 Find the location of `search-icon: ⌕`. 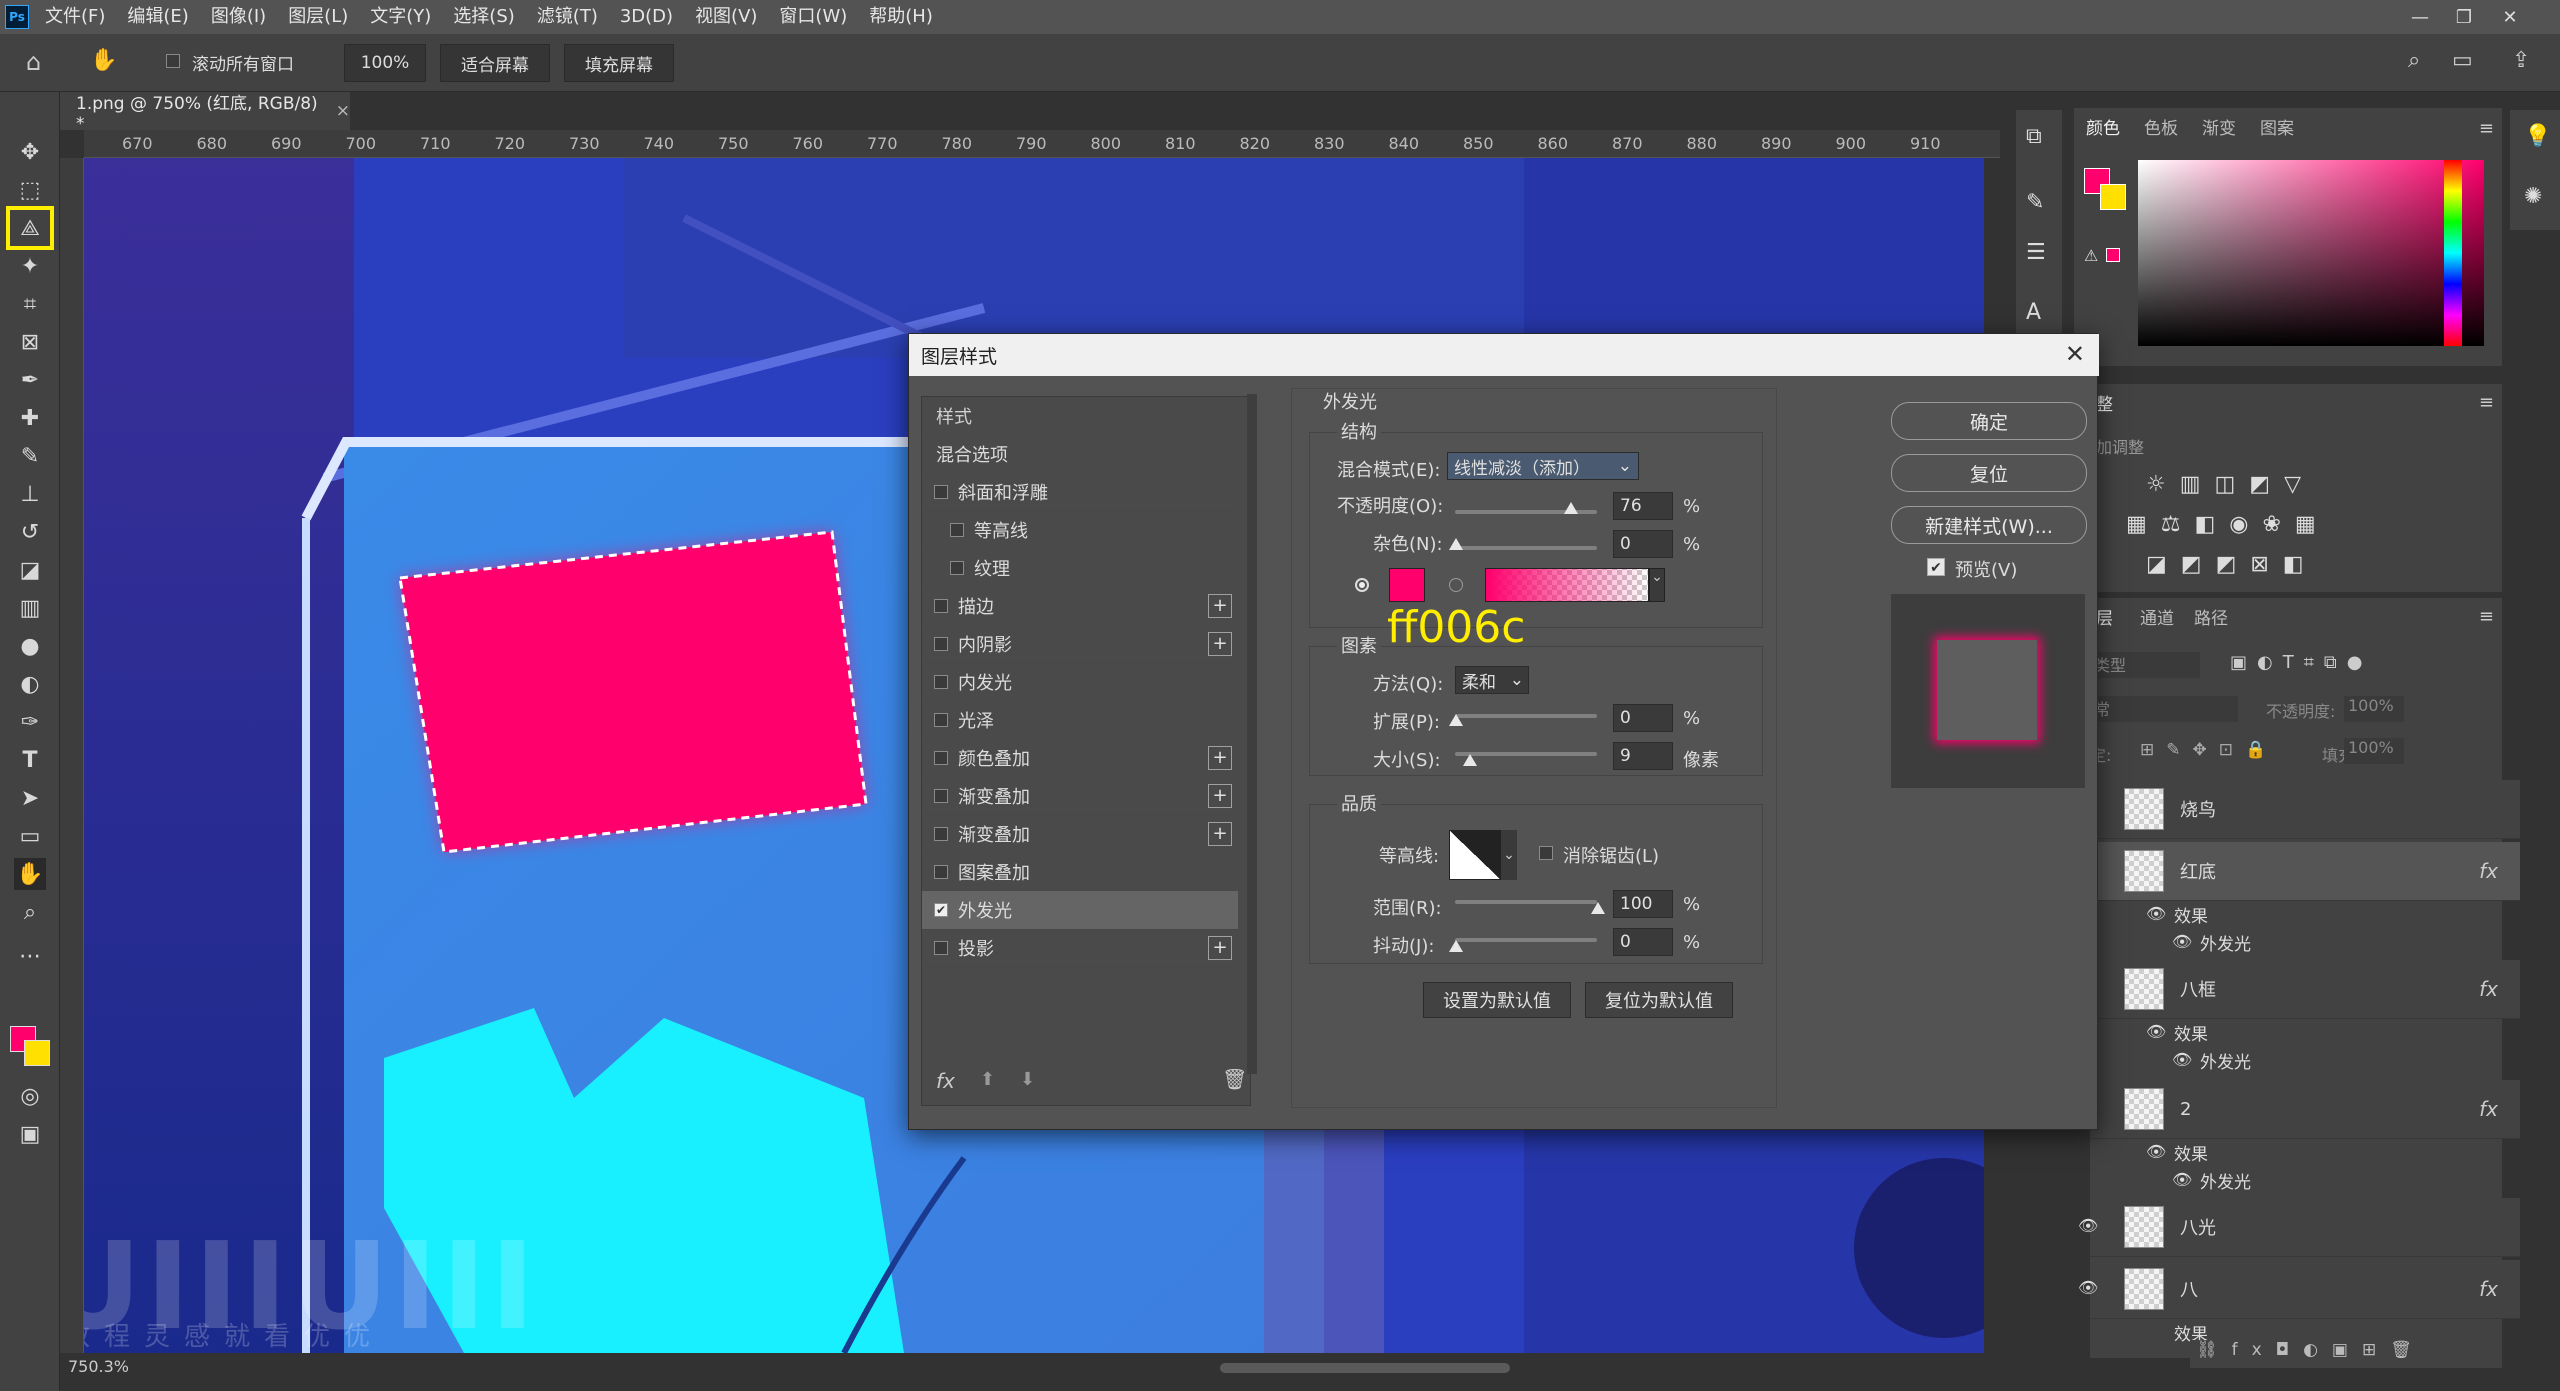

search-icon: ⌕ is located at coordinates (2423, 63).